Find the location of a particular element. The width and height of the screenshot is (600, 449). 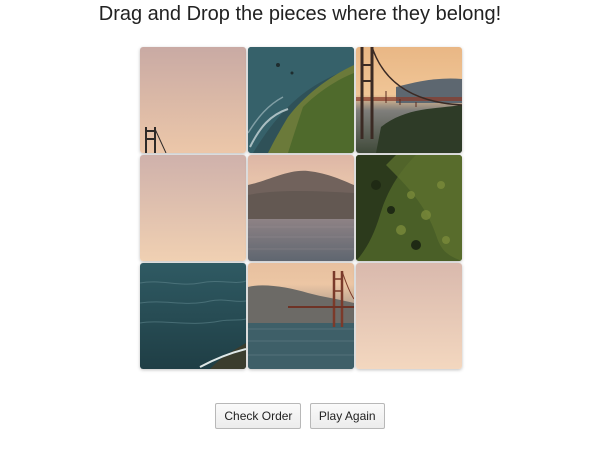

check-order-button: Check Order is located at coordinates (258, 416).